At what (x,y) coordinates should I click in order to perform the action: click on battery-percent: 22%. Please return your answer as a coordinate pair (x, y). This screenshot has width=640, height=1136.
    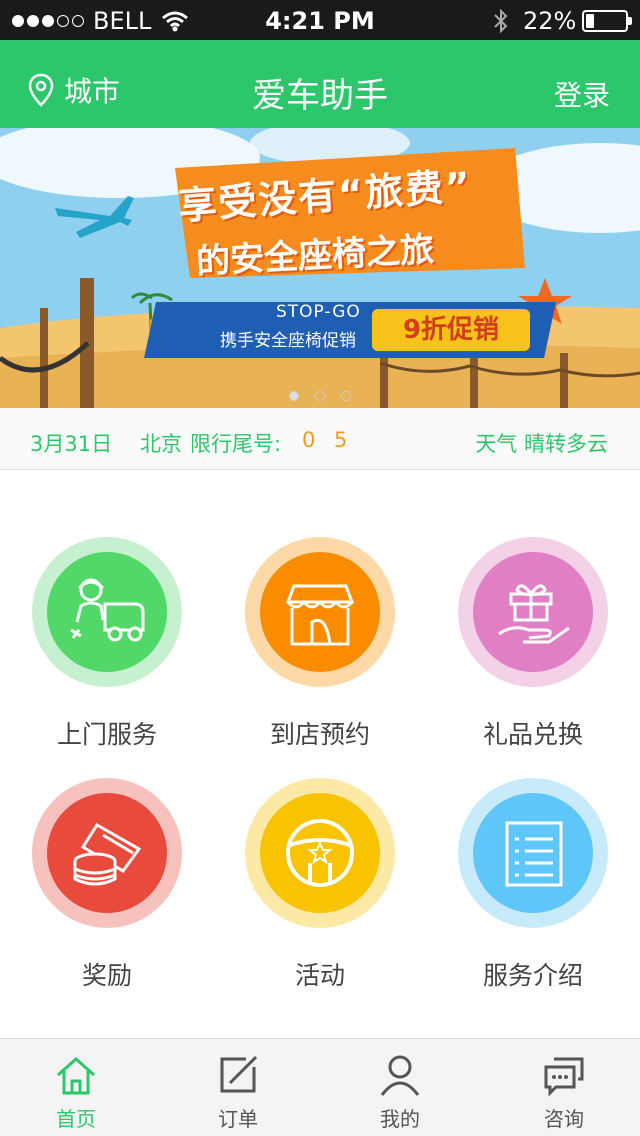
    Looking at the image, I should click on (550, 21).